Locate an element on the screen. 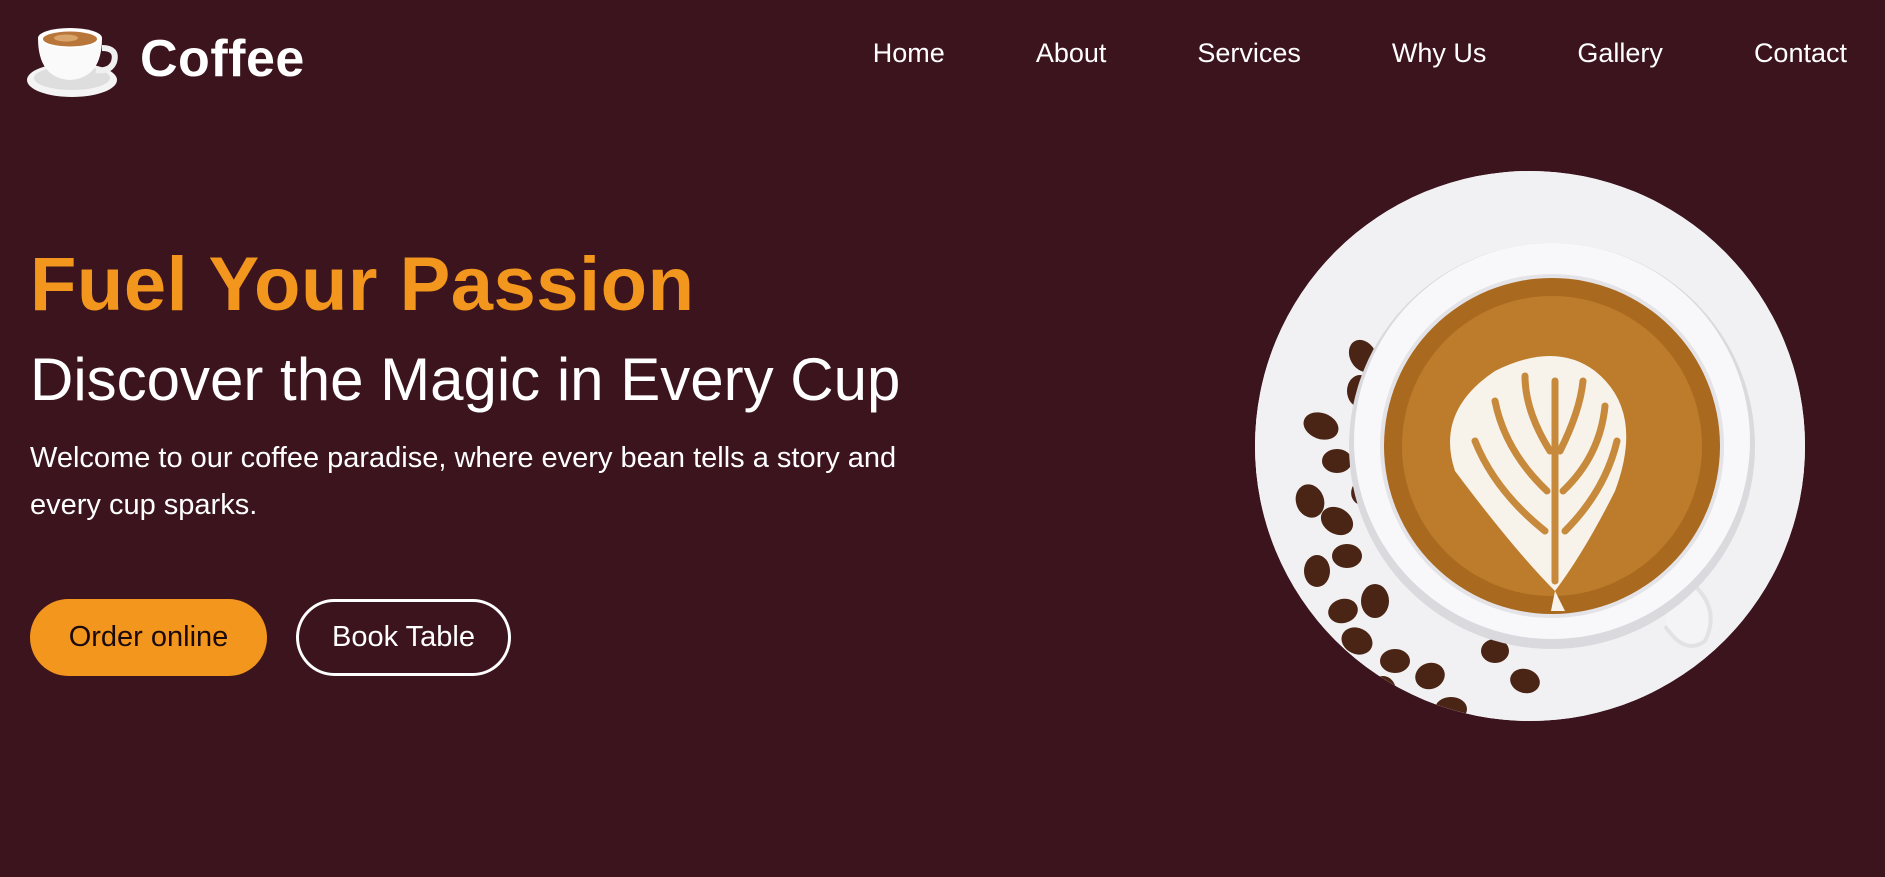  order-online-button: Order online is located at coordinates (148, 637).